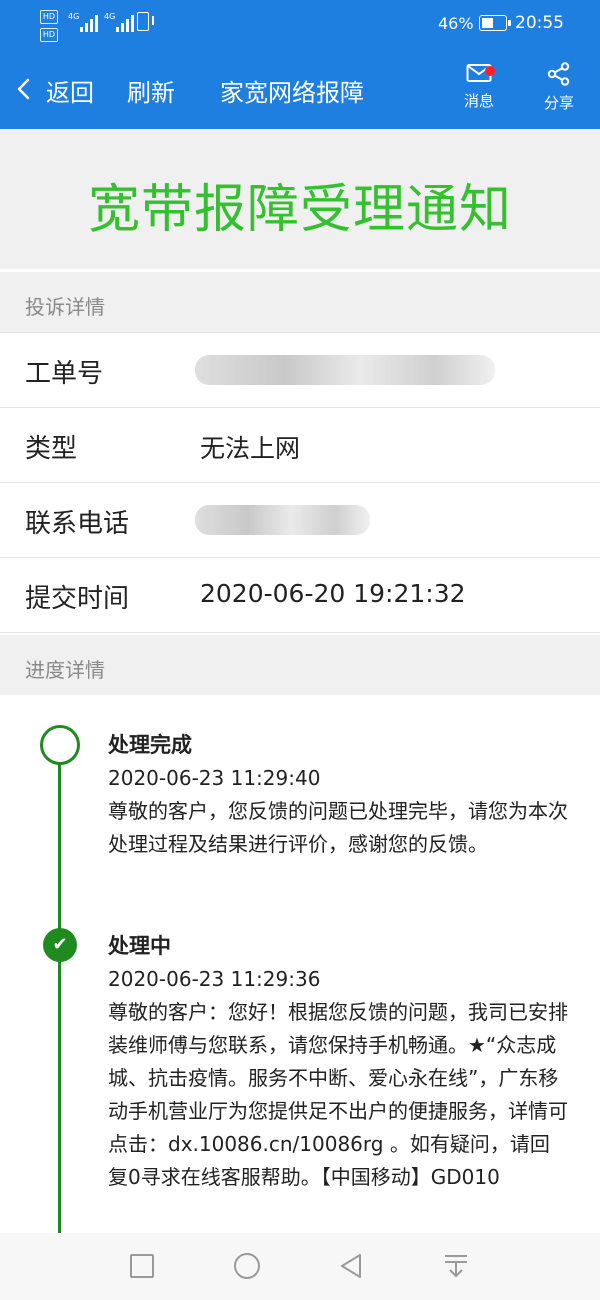  Describe the element at coordinates (490, 71) in the screenshot. I see `unread-dot` at that location.